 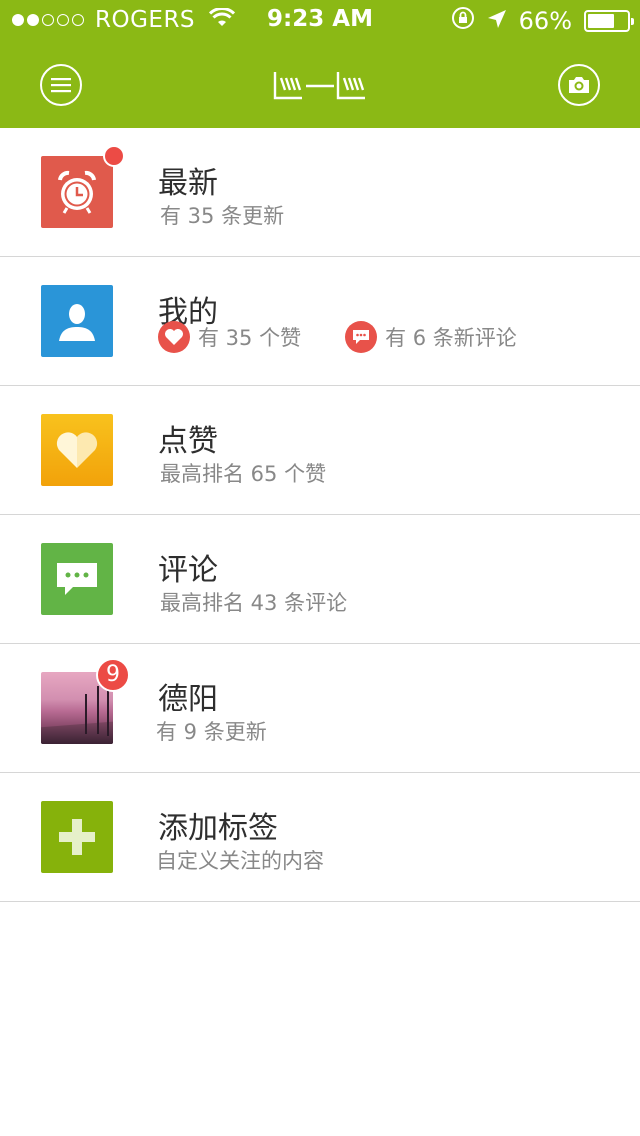 I want to click on menu-button, so click(x=61, y=85).